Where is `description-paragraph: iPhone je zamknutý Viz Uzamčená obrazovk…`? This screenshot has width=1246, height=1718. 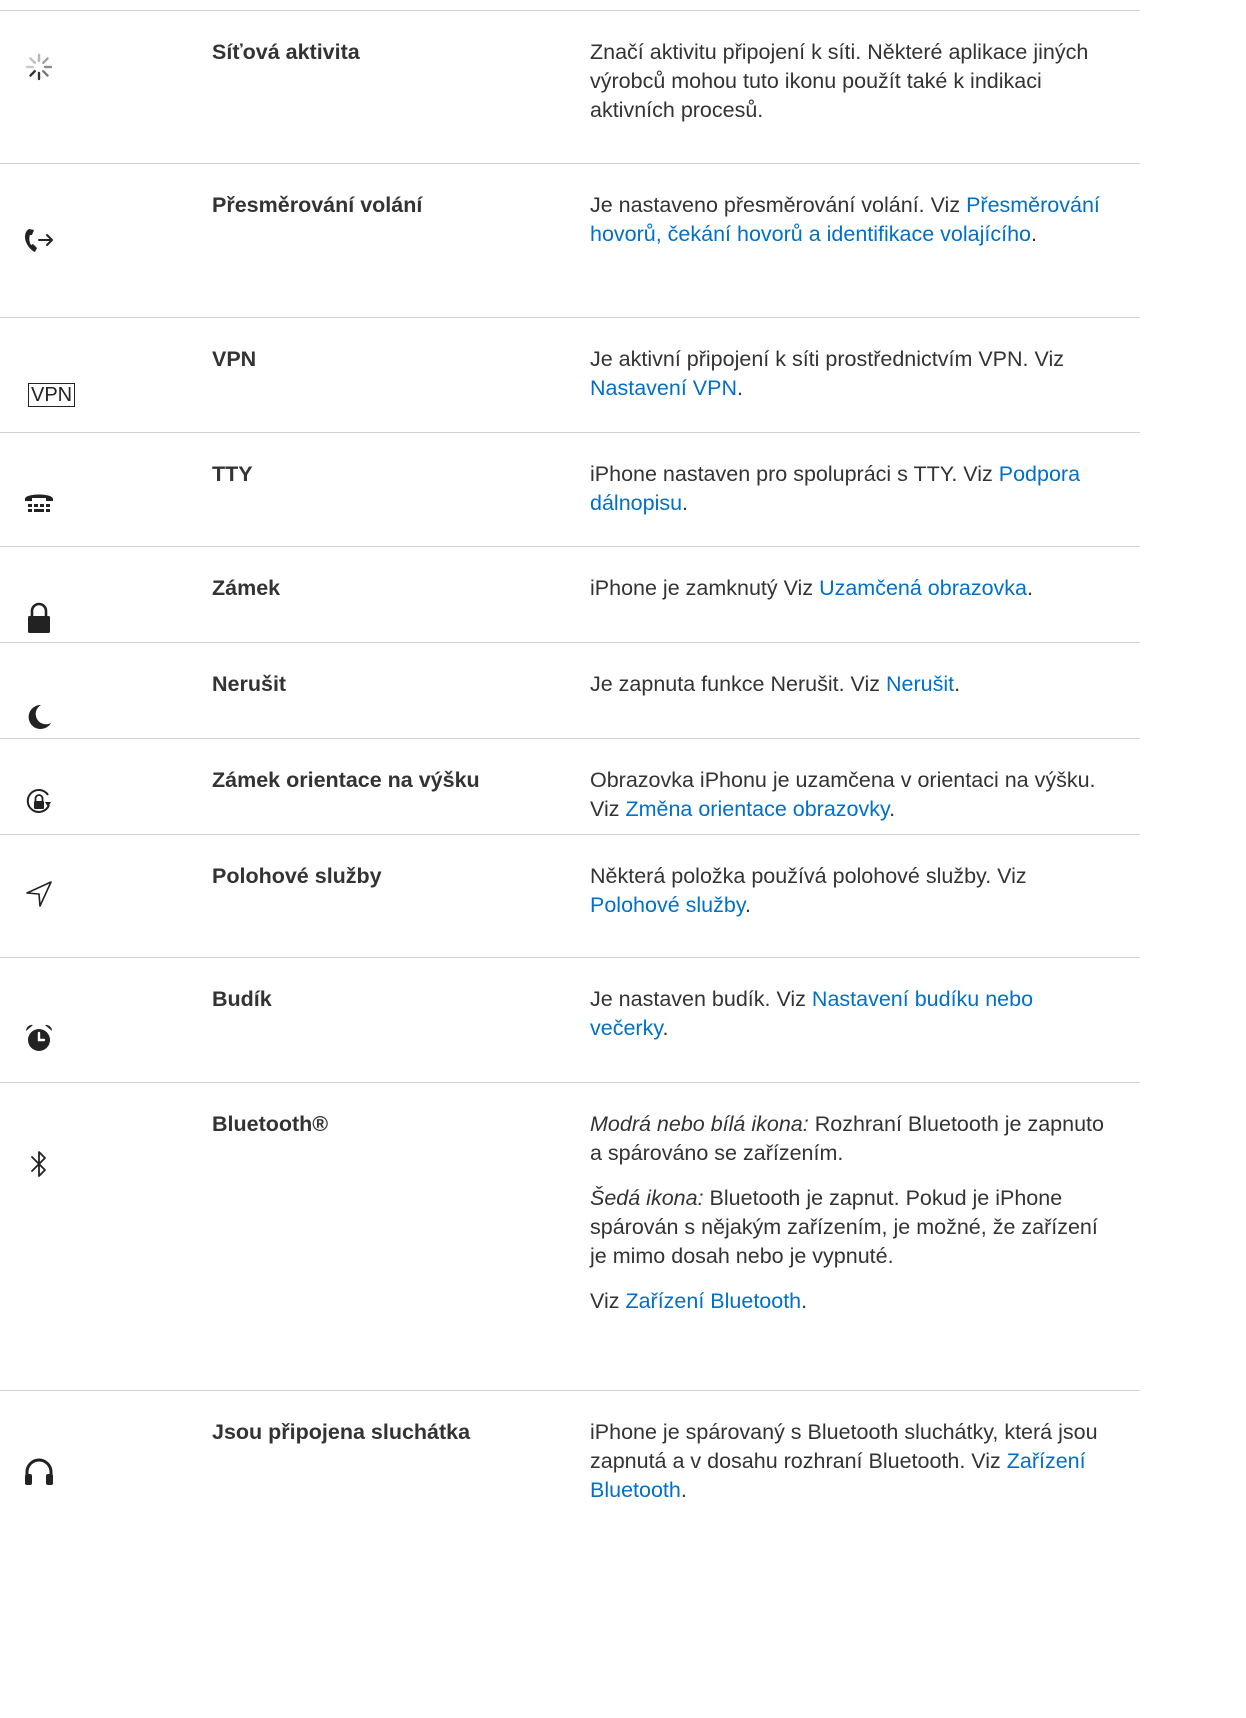 description-paragraph: iPhone je zamknutý Viz Uzamčená obrazovk… is located at coordinates (852, 588).